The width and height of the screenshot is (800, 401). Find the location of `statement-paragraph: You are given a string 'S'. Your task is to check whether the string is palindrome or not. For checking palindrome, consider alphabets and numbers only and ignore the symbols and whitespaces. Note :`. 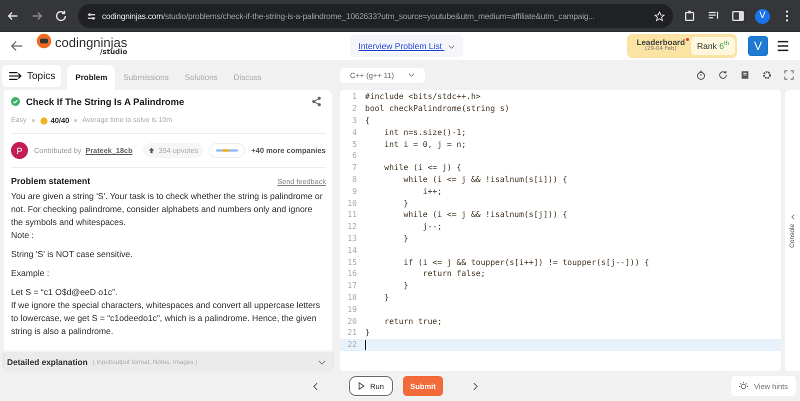

statement-paragraph: You are given a string 'S'. Your task is to check whether the string is palindrome or not. For checking palindrome, consider alphabets and numbers only and ignore the symbols and whitespaces. Note : is located at coordinates (167, 216).